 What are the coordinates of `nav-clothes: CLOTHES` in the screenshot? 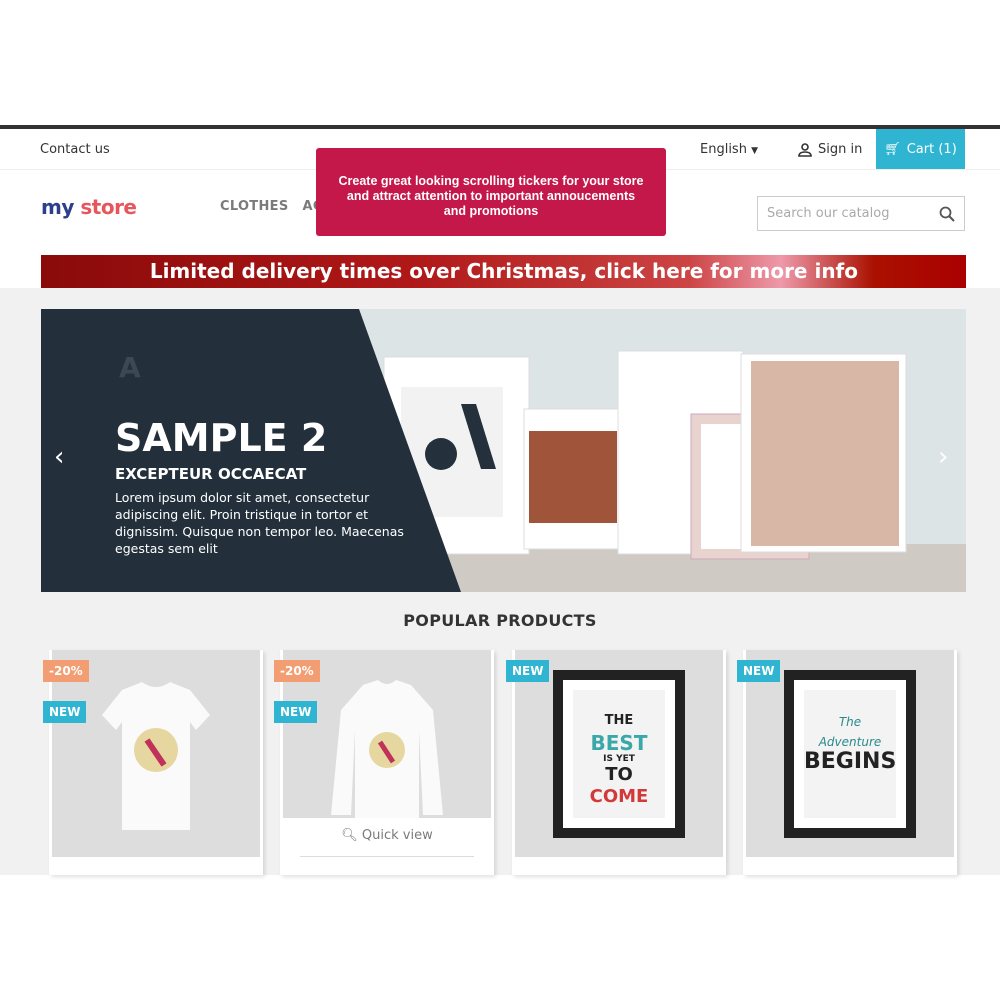 It's located at (254, 206).